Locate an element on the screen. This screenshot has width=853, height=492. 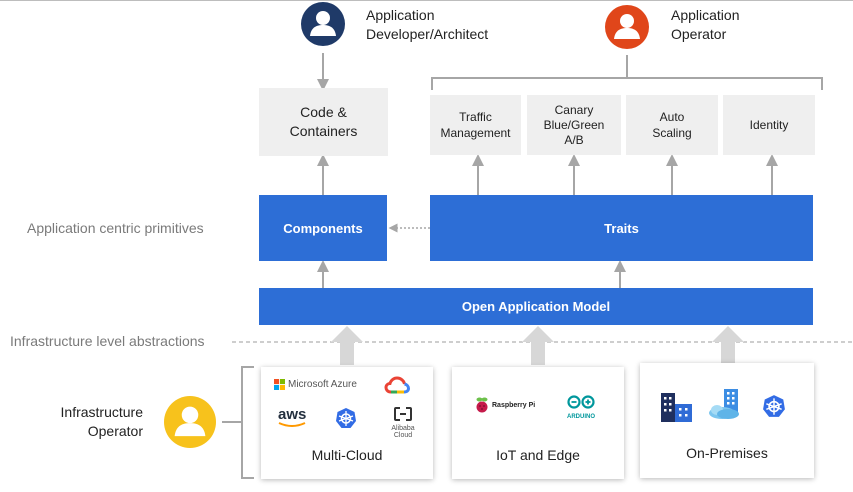
google-cloud-logo is located at coordinates (397, 388).